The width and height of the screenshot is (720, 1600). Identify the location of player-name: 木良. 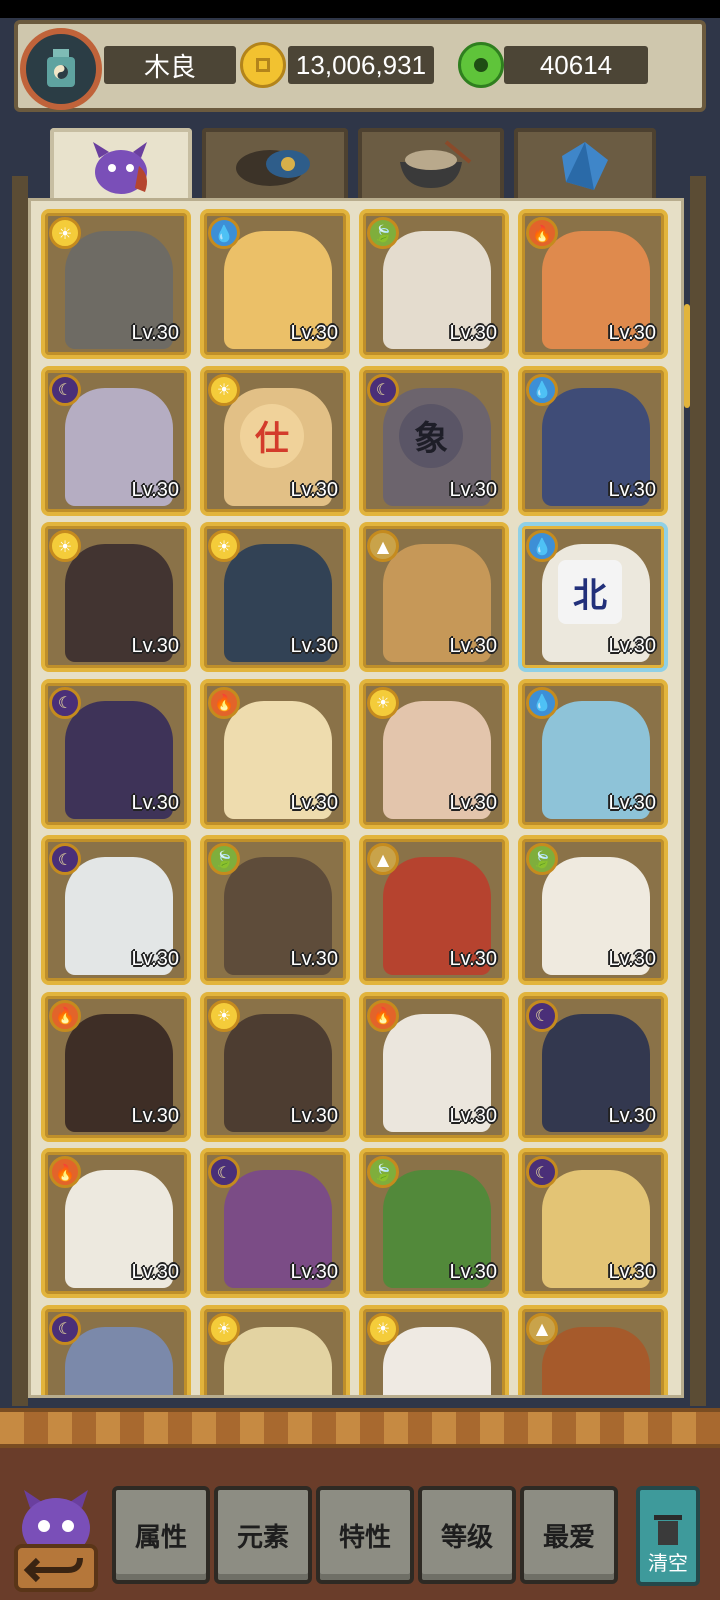
(170, 65).